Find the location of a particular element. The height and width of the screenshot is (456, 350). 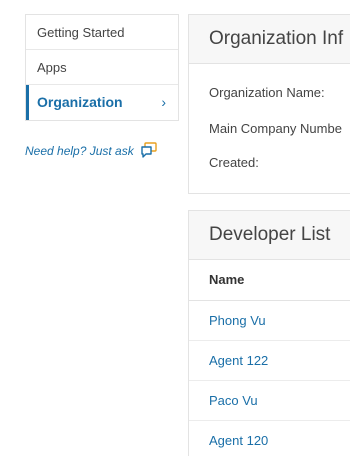

chevron-right-icon: › is located at coordinates (163, 102).